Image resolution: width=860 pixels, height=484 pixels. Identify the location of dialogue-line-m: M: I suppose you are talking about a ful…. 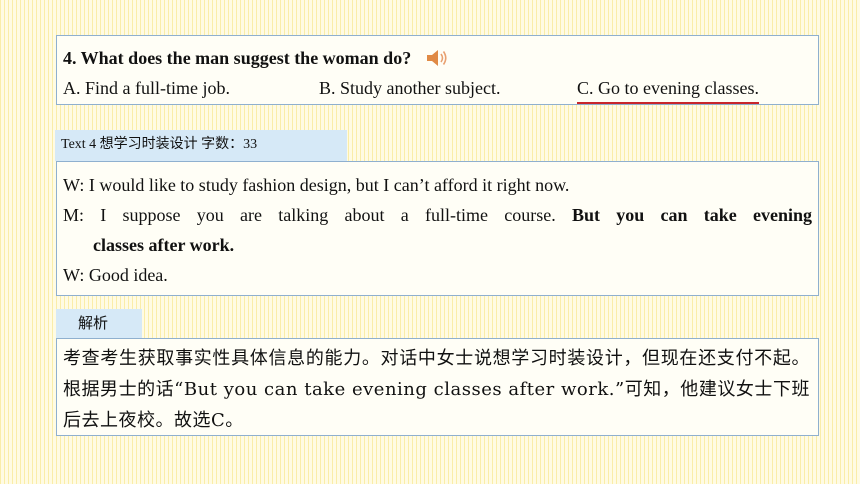
(437, 215).